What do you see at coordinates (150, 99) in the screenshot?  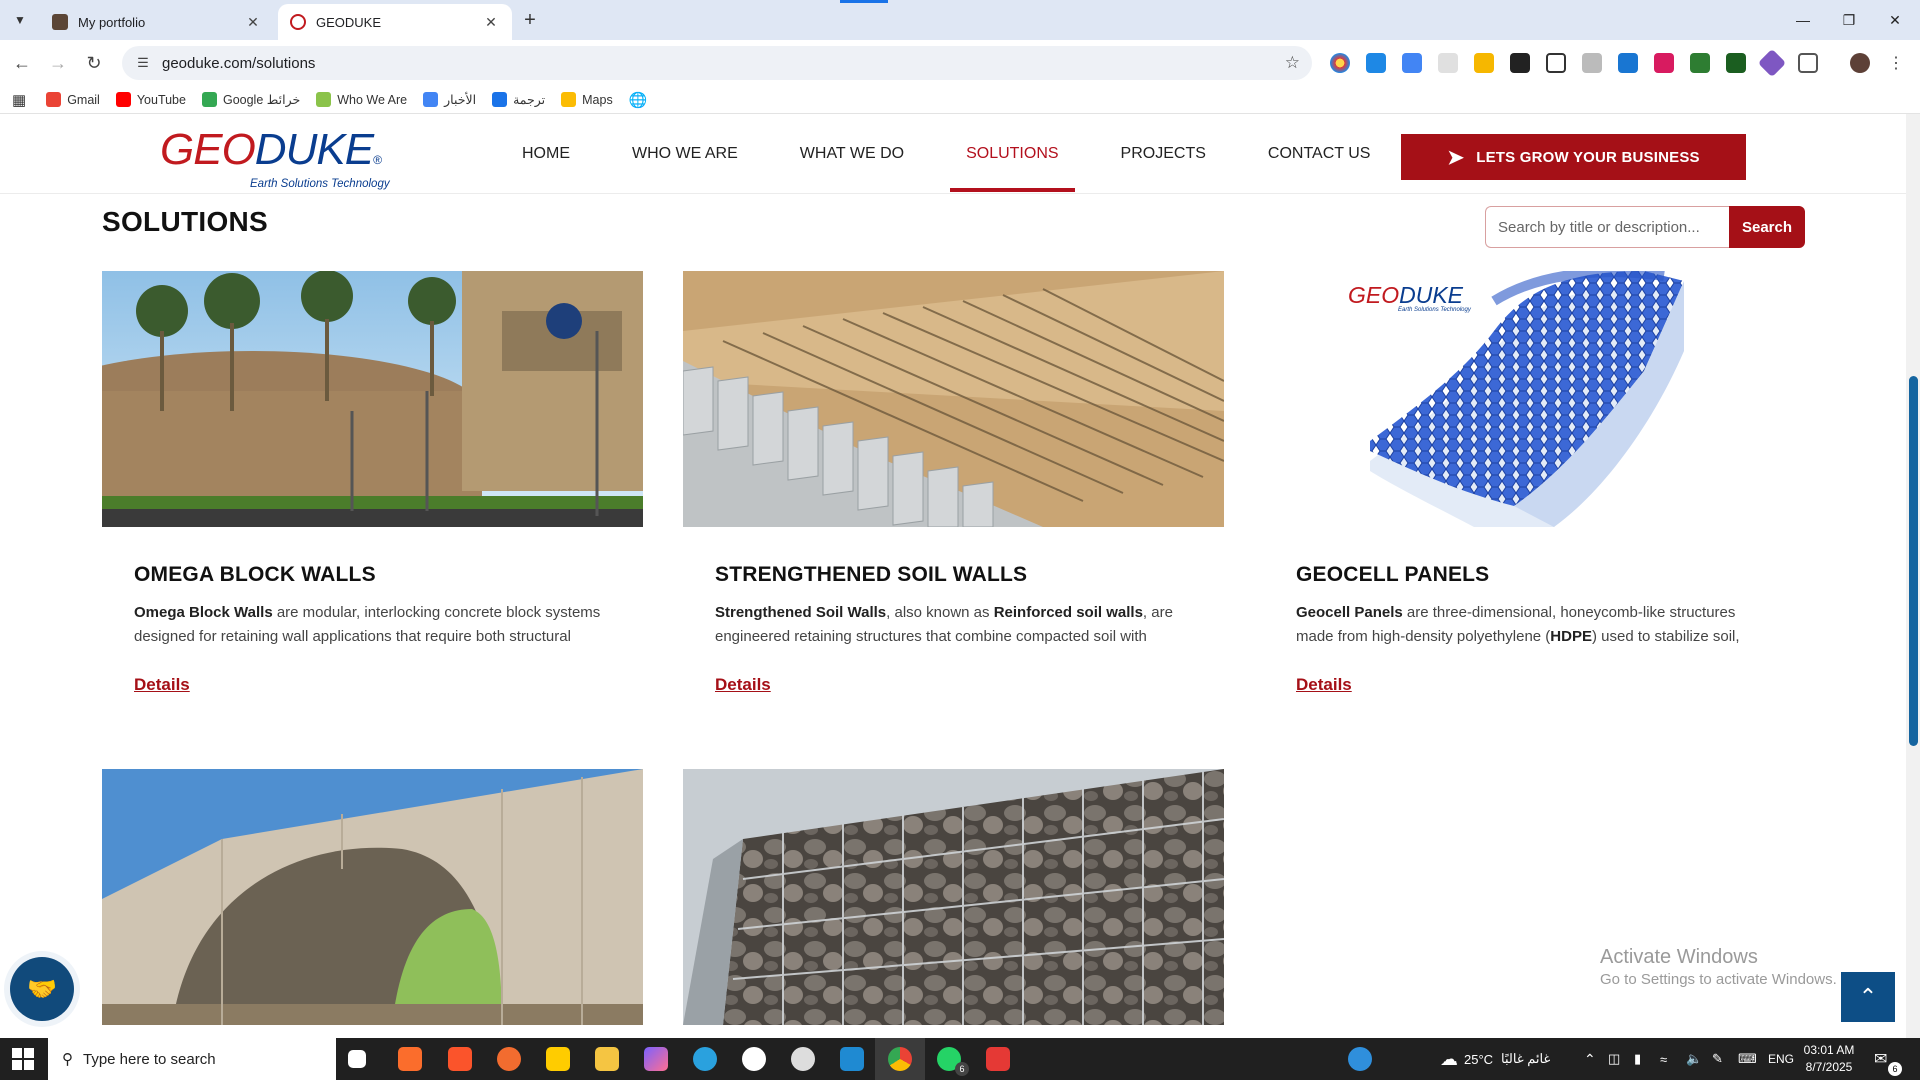 I see `bookmark-youtube: YouTube` at bounding box center [150, 99].